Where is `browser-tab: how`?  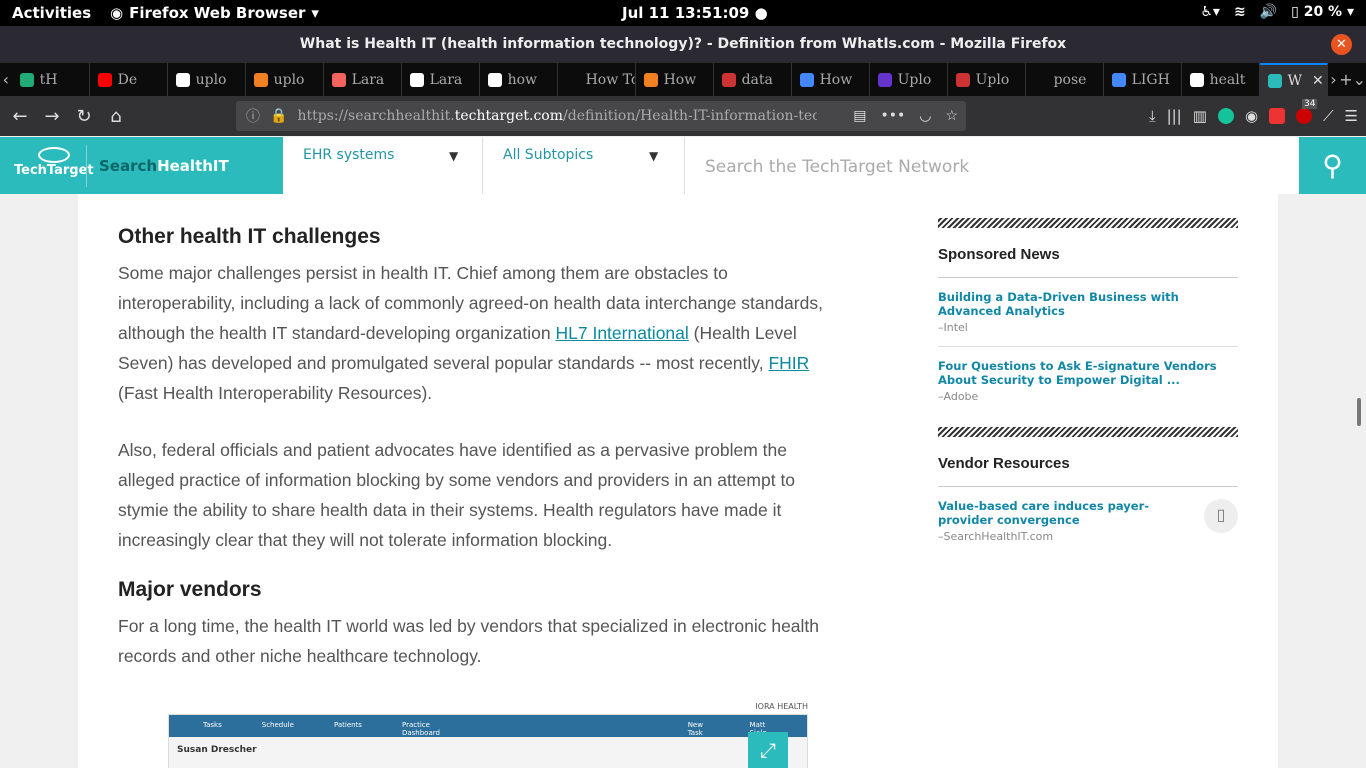 browser-tab: how is located at coordinates (519, 79).